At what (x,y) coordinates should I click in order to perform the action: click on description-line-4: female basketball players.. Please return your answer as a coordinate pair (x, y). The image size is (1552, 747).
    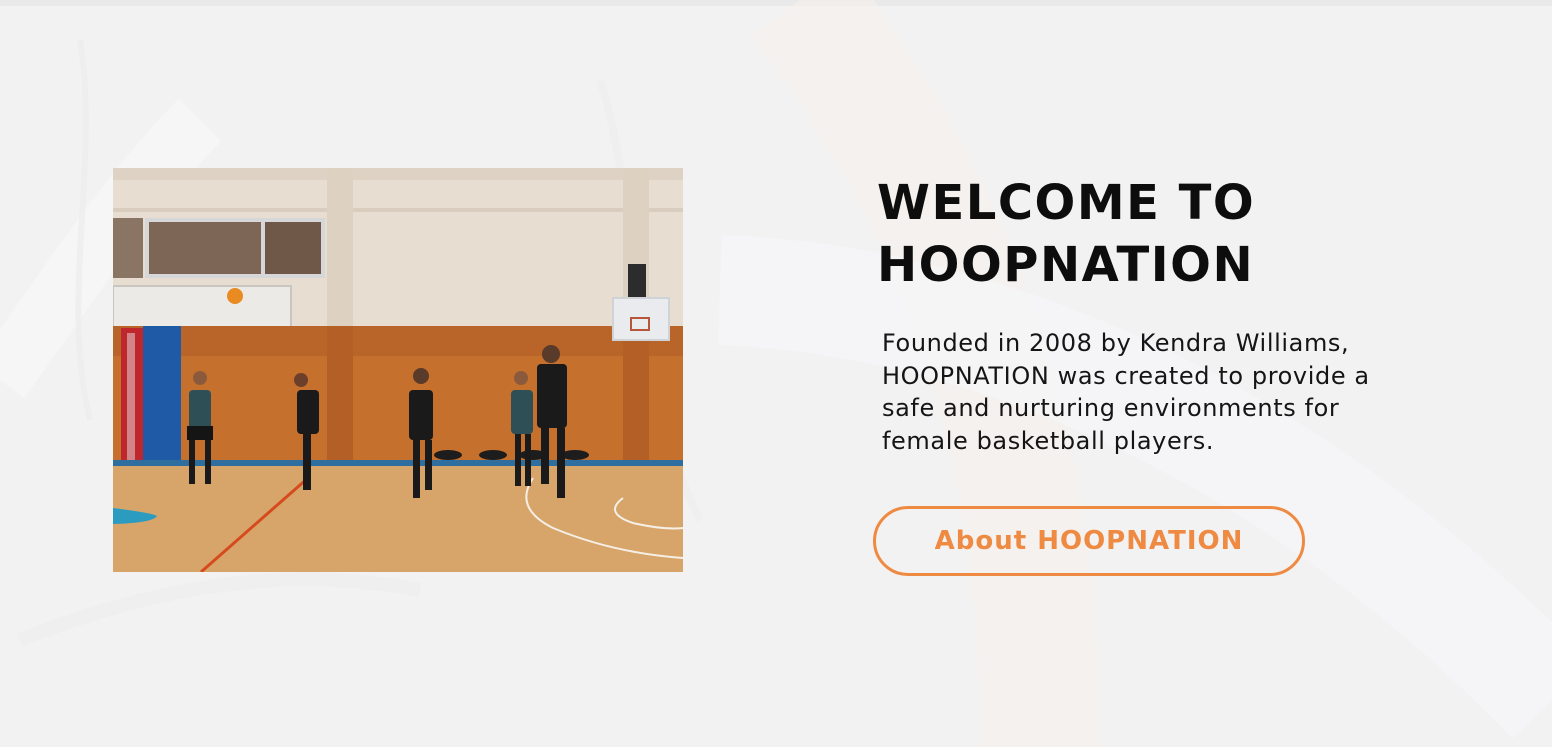
    Looking at the image, I should click on (1048, 440).